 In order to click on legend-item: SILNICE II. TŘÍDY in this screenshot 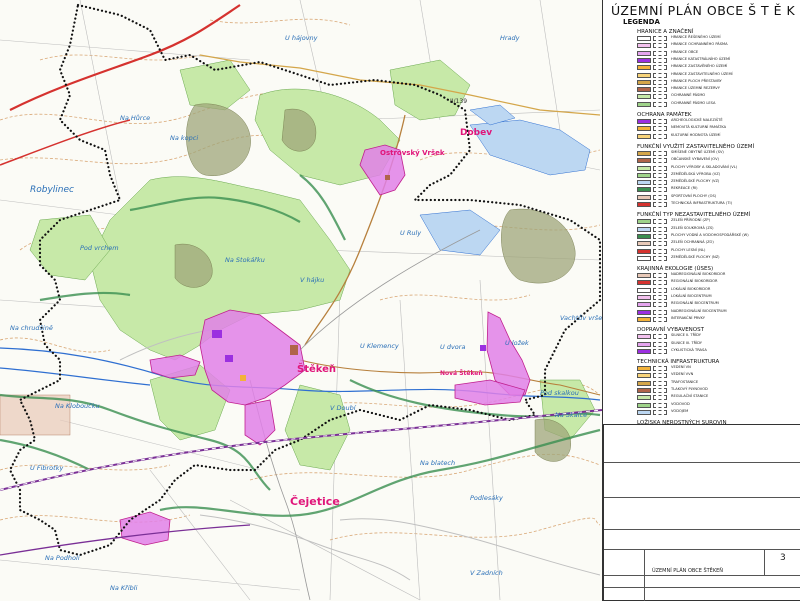, I will do `click(718, 336)`.